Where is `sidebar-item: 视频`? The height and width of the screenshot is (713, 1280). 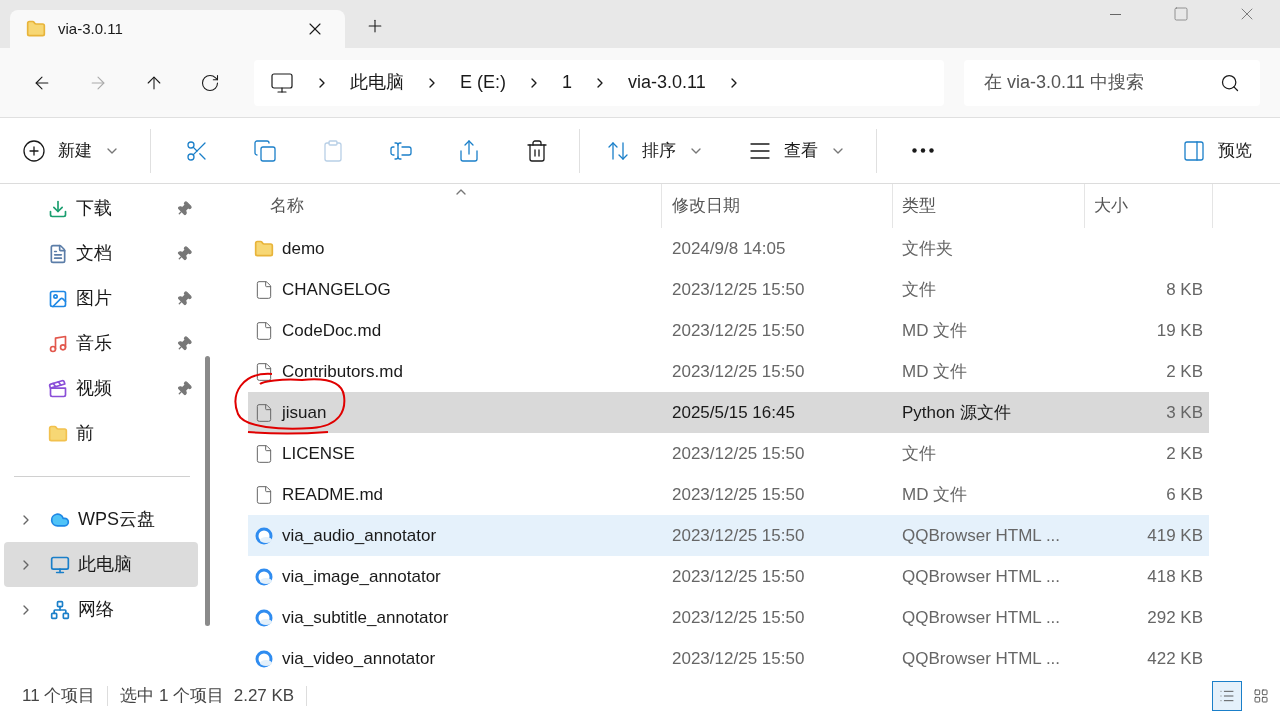 sidebar-item: 视频 is located at coordinates (102, 388).